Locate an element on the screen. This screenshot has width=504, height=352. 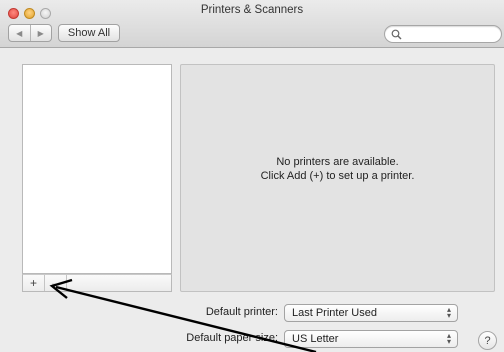
help-button: ? is located at coordinates (487, 340).